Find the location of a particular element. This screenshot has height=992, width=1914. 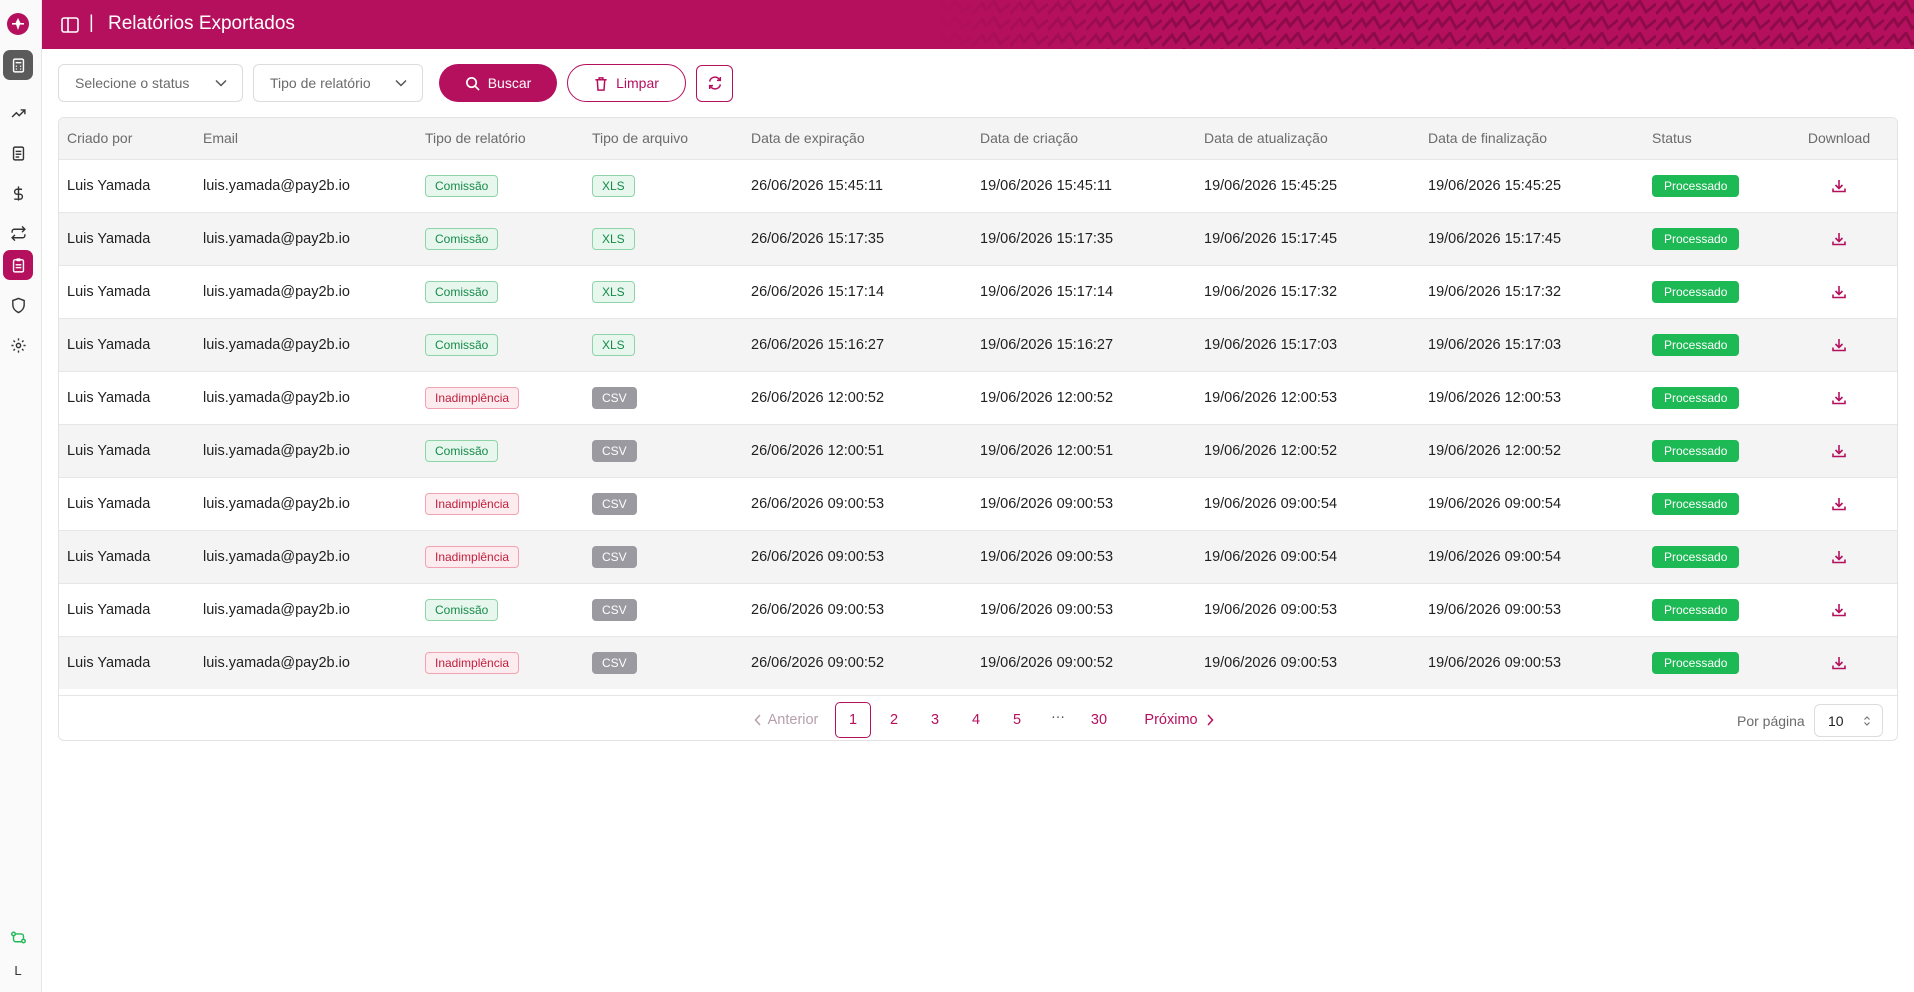

logo-icon is located at coordinates (18, 24).